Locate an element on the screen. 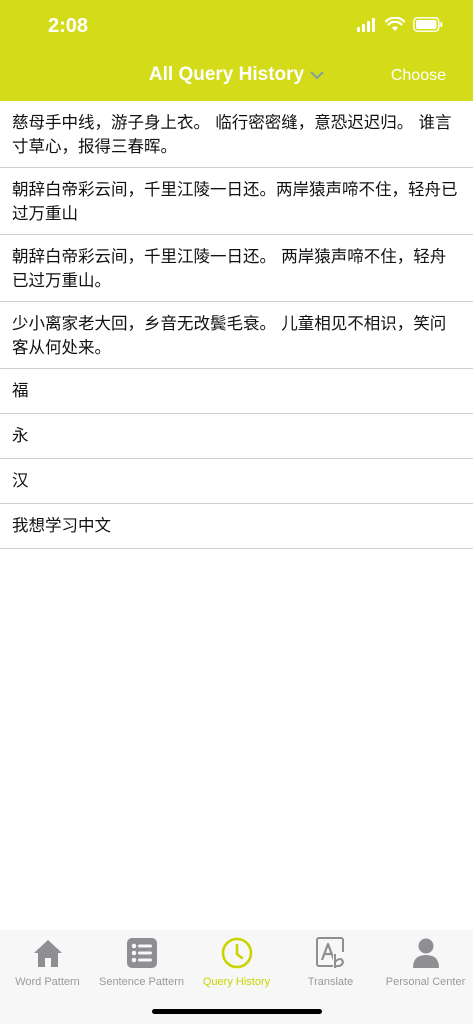 The height and width of the screenshot is (1024, 473). signal-icon is located at coordinates (366, 24).